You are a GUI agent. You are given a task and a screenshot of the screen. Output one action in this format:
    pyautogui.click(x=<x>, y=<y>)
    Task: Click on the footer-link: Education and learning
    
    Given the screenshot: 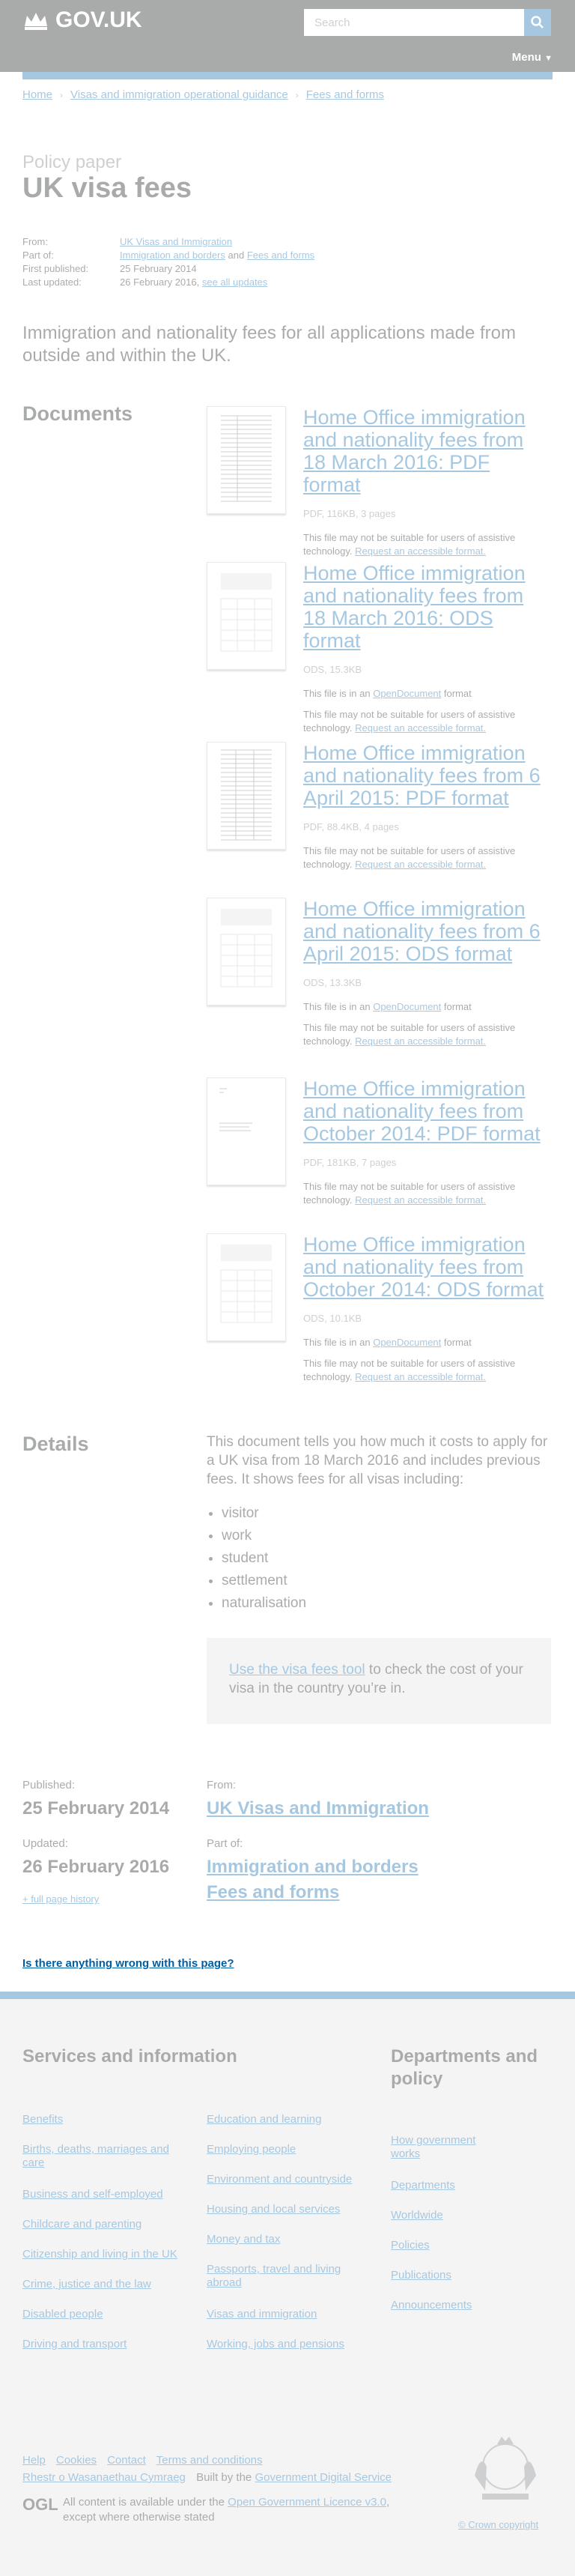 What is the action you would take?
    pyautogui.click(x=264, y=2119)
    